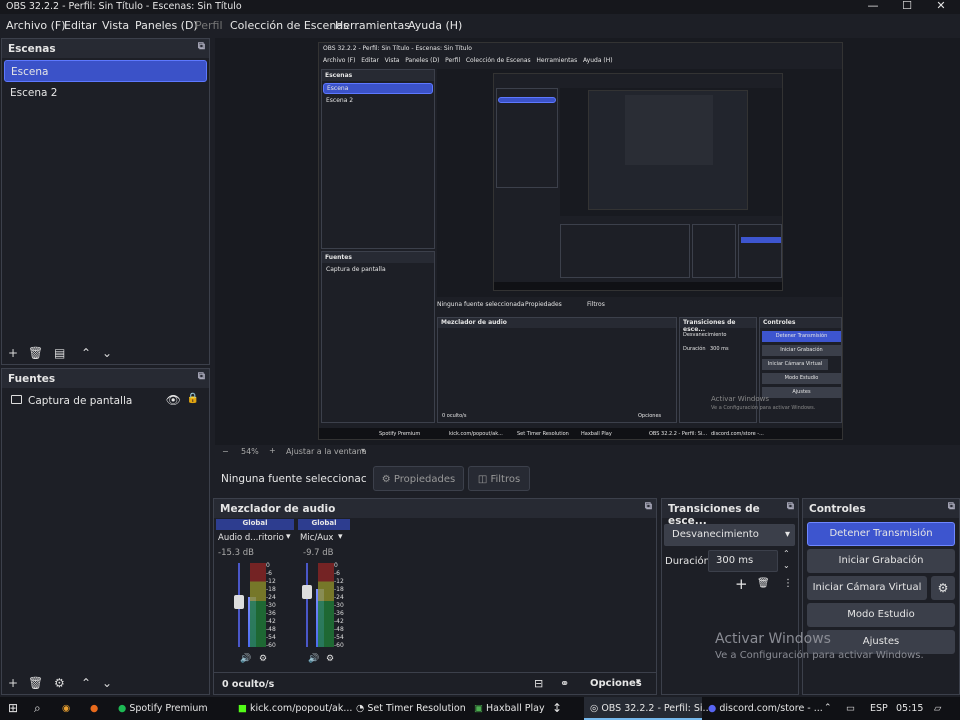 Image resolution: width=960 pixels, height=720 pixels. Describe the element at coordinates (850, 708) in the screenshot. I see `network-icon: ▭` at that location.